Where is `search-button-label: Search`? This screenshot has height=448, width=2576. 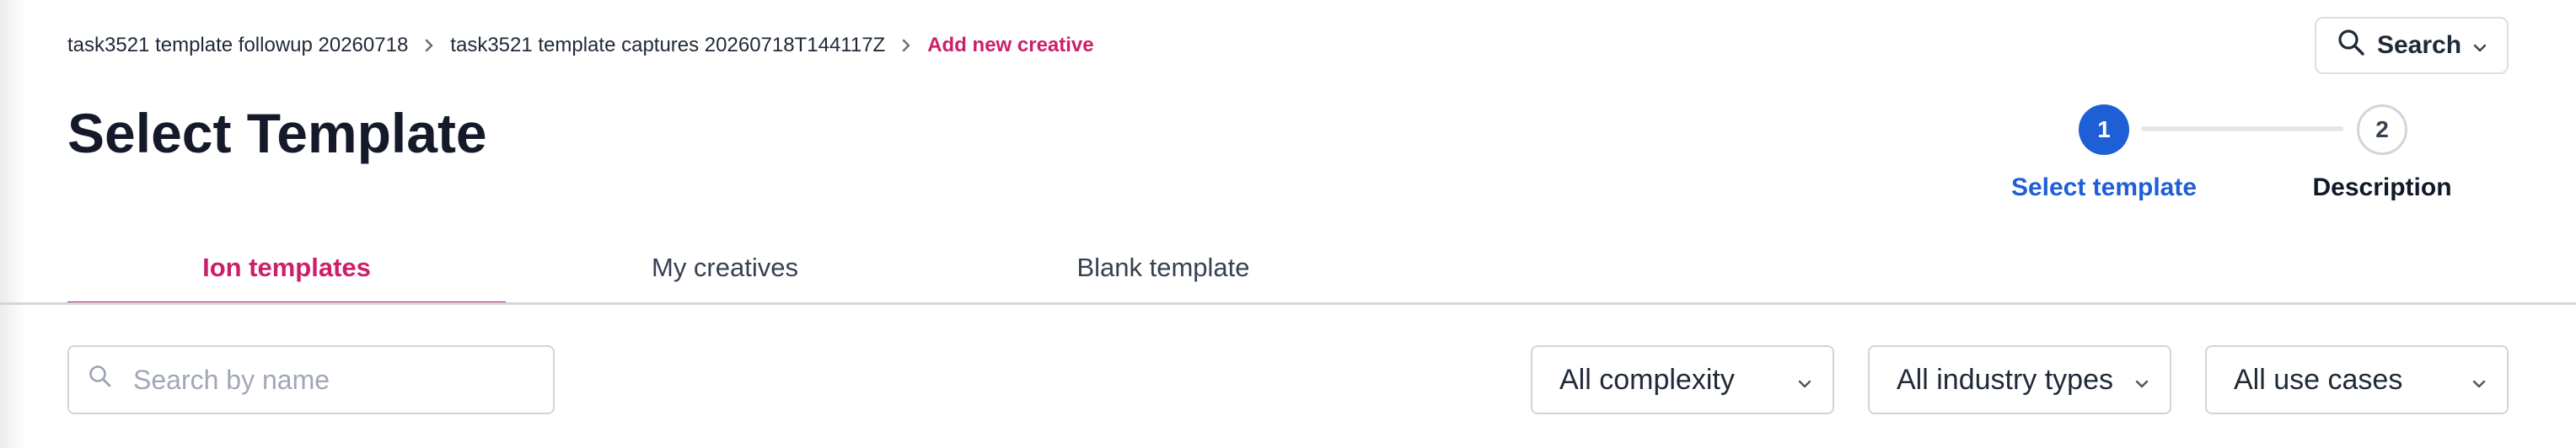
search-button-label: Search is located at coordinates (2419, 45).